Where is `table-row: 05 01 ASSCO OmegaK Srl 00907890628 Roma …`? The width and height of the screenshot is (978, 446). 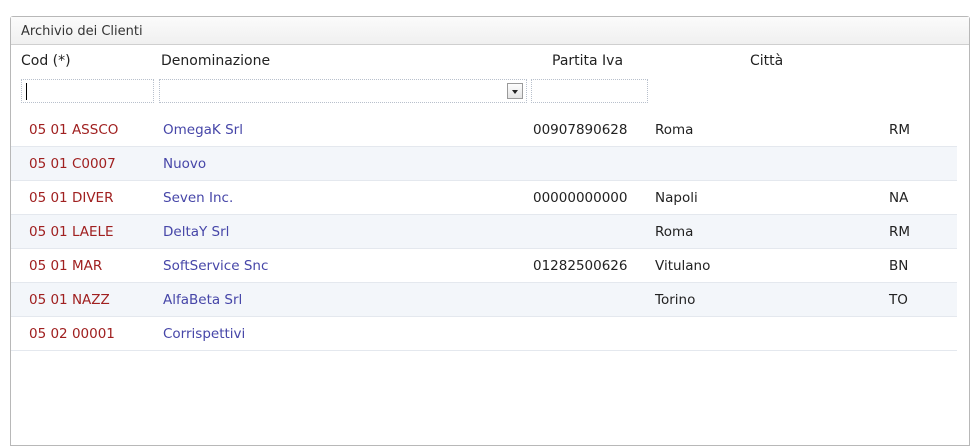 table-row: 05 01 ASSCO OmegaK Srl 00907890628 Roma … is located at coordinates (484, 130).